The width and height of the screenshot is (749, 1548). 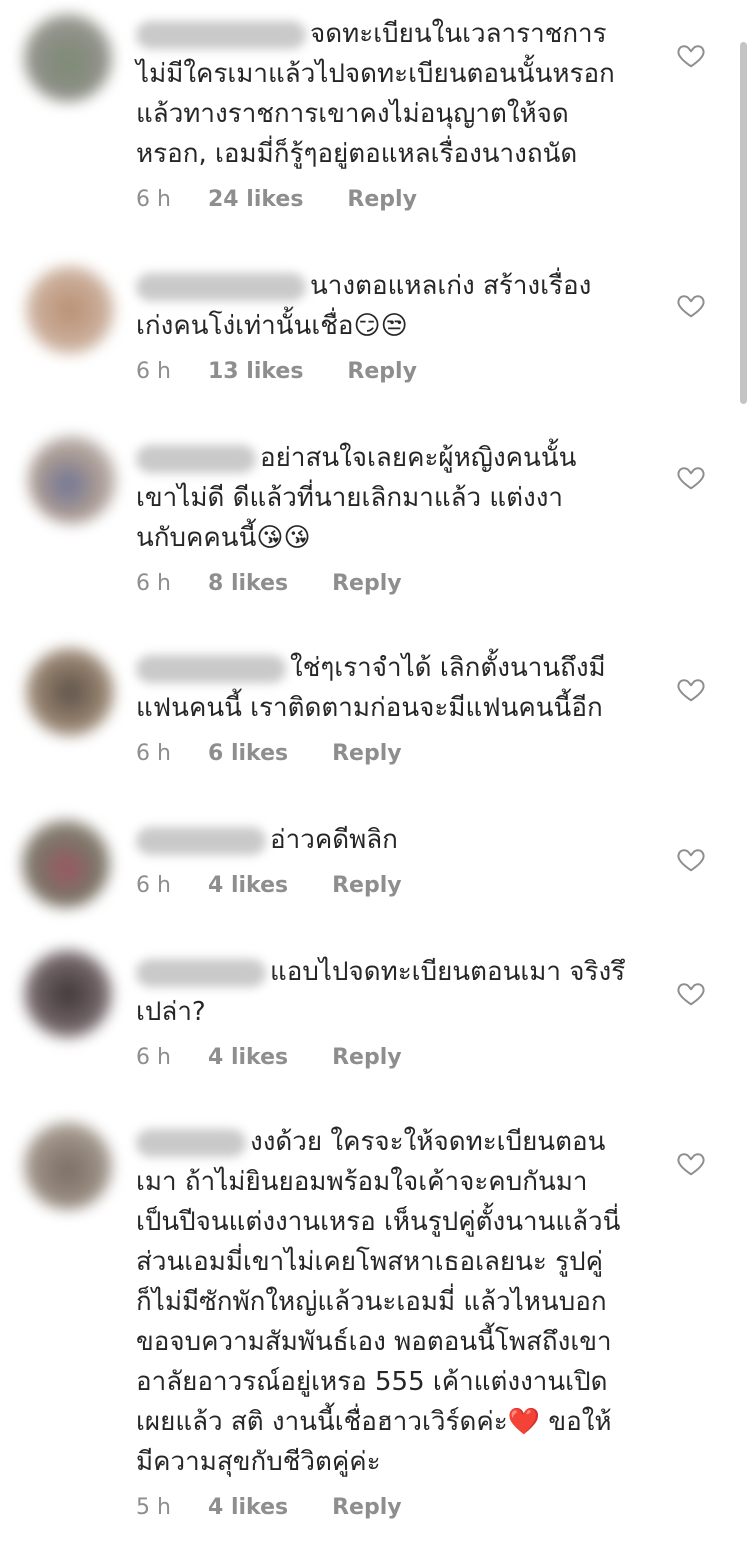 I want to click on likes-count: 6 likes, so click(x=248, y=754).